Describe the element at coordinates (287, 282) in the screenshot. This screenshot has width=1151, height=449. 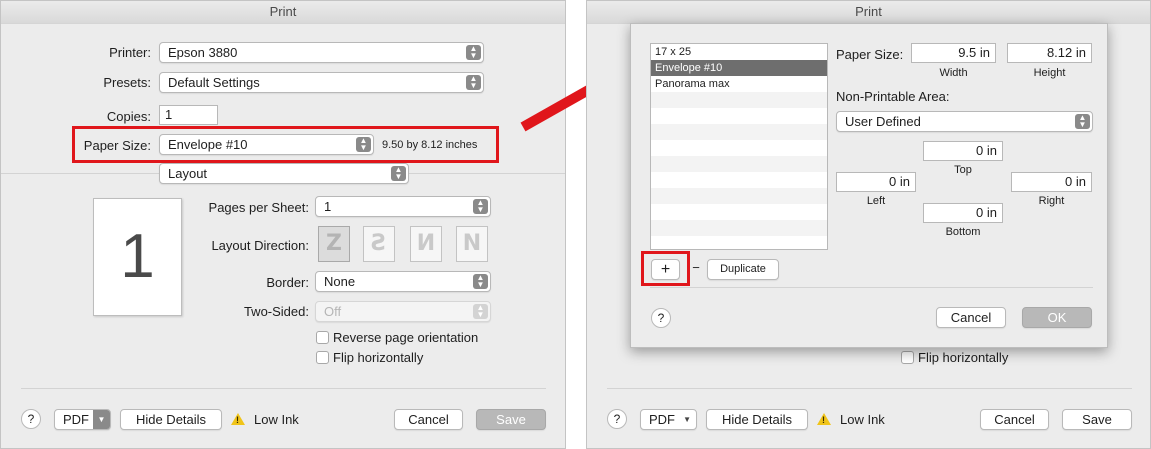
I see `border-label: Border:` at that location.